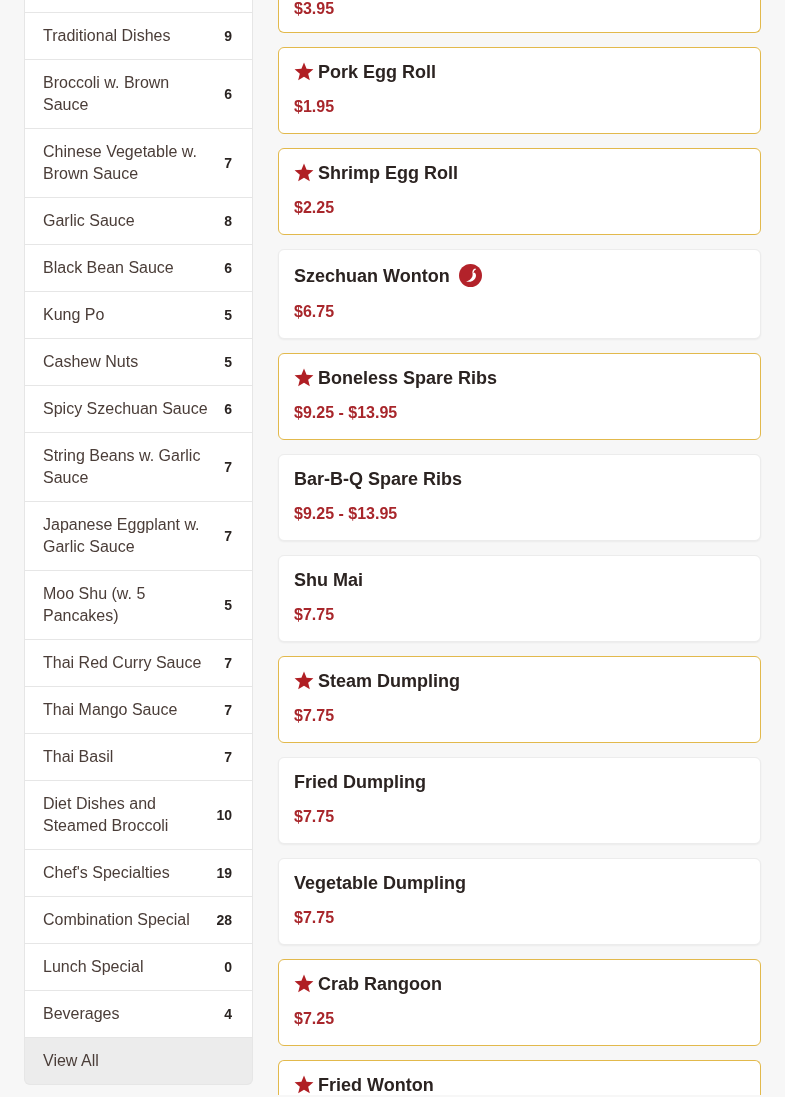 The height and width of the screenshot is (1097, 785). Describe the element at coordinates (138, 221) in the screenshot. I see `category-link: Garlic Sauce 8` at that location.